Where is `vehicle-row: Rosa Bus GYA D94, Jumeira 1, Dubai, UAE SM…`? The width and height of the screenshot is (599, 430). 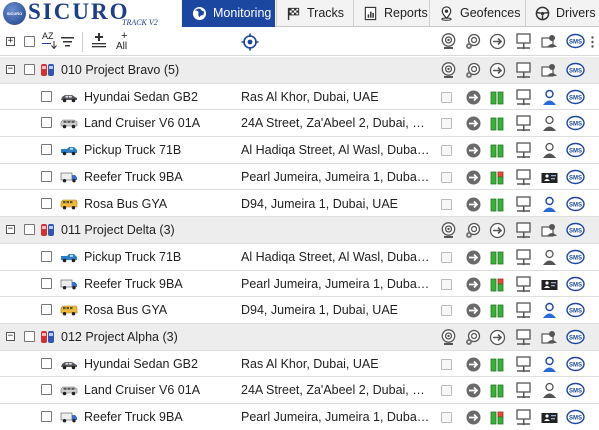
vehicle-row: Rosa Bus GYA D94, Jumeira 1, Dubai, UAE SM… is located at coordinates (299, 310).